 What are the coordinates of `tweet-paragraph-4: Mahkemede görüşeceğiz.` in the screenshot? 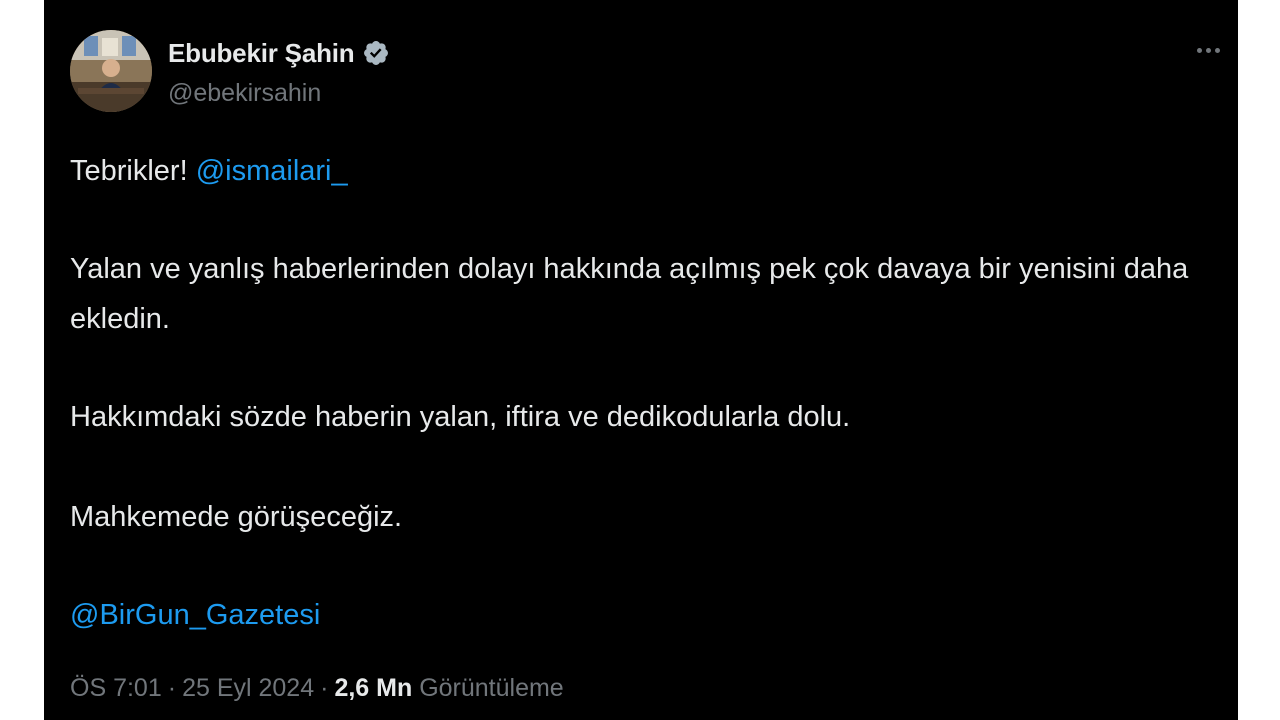 It's located at (236, 517).